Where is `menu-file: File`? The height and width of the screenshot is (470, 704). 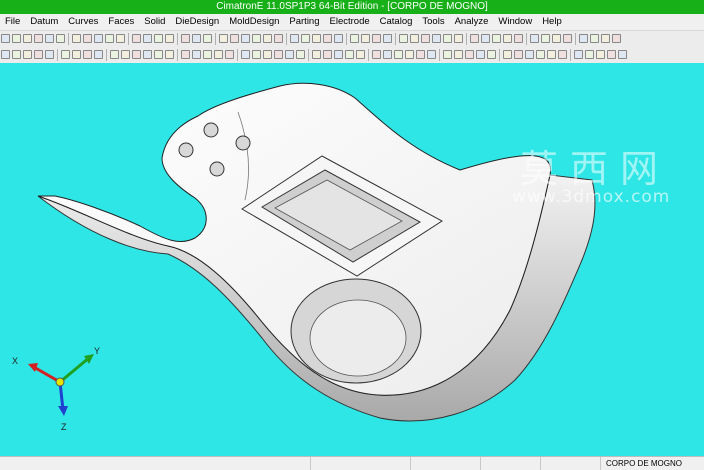
menu-file: File is located at coordinates (12, 22).